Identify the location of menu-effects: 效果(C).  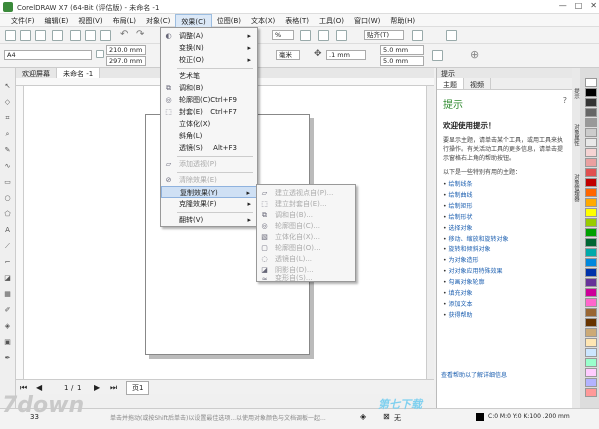
(193, 20).